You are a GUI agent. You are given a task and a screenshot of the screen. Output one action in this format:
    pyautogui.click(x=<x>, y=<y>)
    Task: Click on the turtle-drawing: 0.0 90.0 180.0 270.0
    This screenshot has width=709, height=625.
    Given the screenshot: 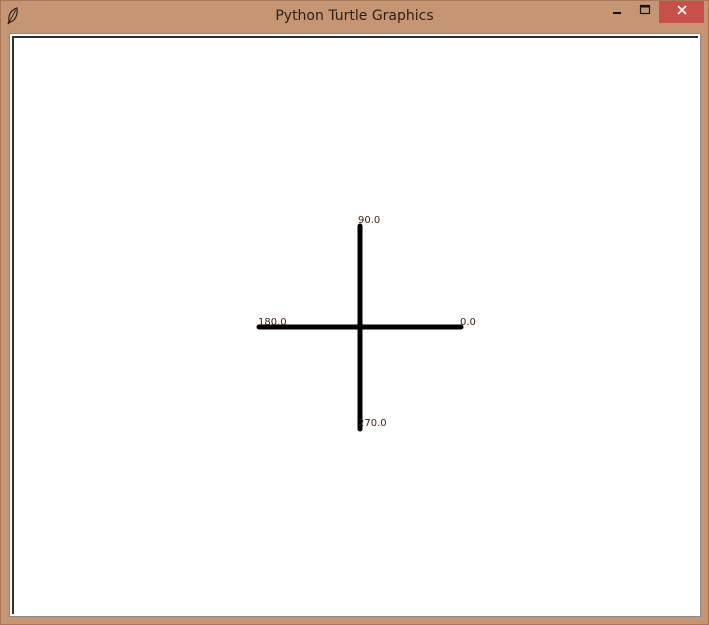 What is the action you would take?
    pyautogui.click(x=366, y=323)
    